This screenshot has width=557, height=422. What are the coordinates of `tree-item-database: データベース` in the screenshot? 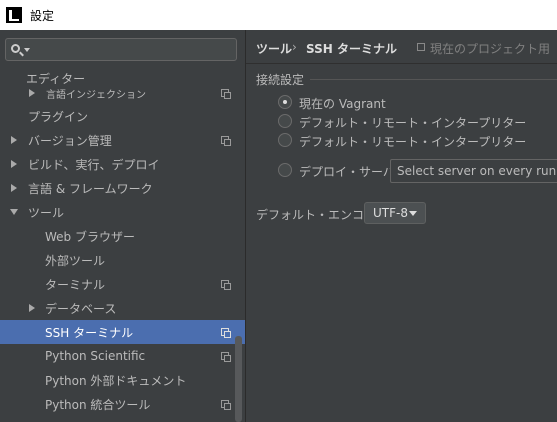 It's located at (122, 308).